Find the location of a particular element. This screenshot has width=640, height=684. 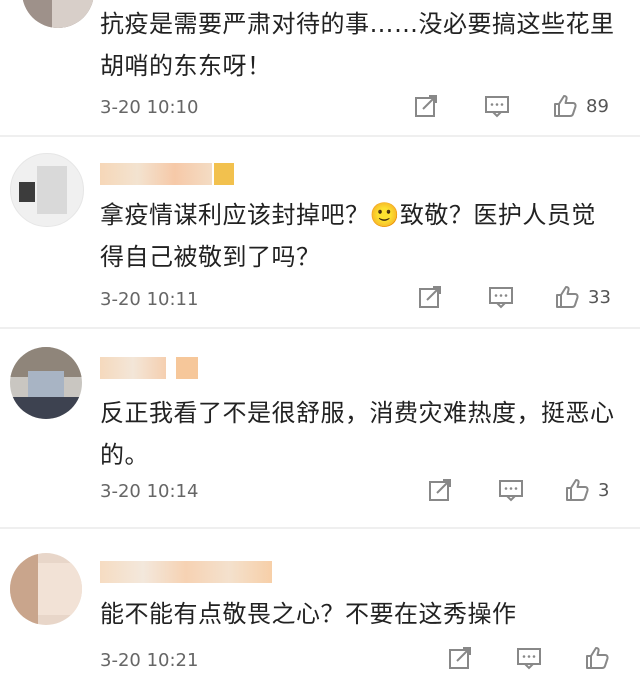

comment-text: 拿疫情谋利应该封掉吧？🙂致敬？医护人员觉得自己被敬到了吗？ is located at coordinates (348, 236).